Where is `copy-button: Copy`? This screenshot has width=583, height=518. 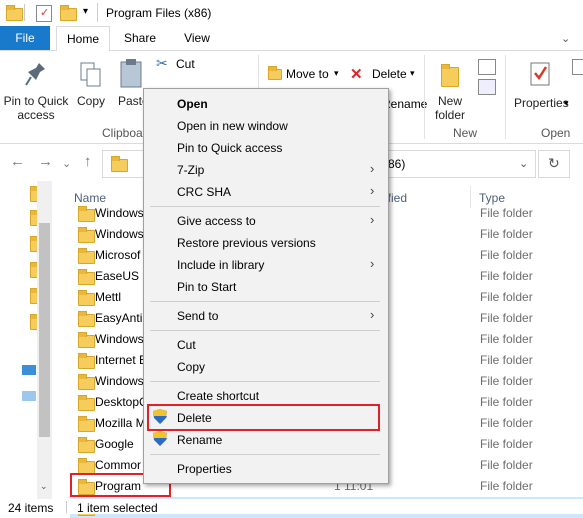
copy-button: Copy is located at coordinates (91, 87).